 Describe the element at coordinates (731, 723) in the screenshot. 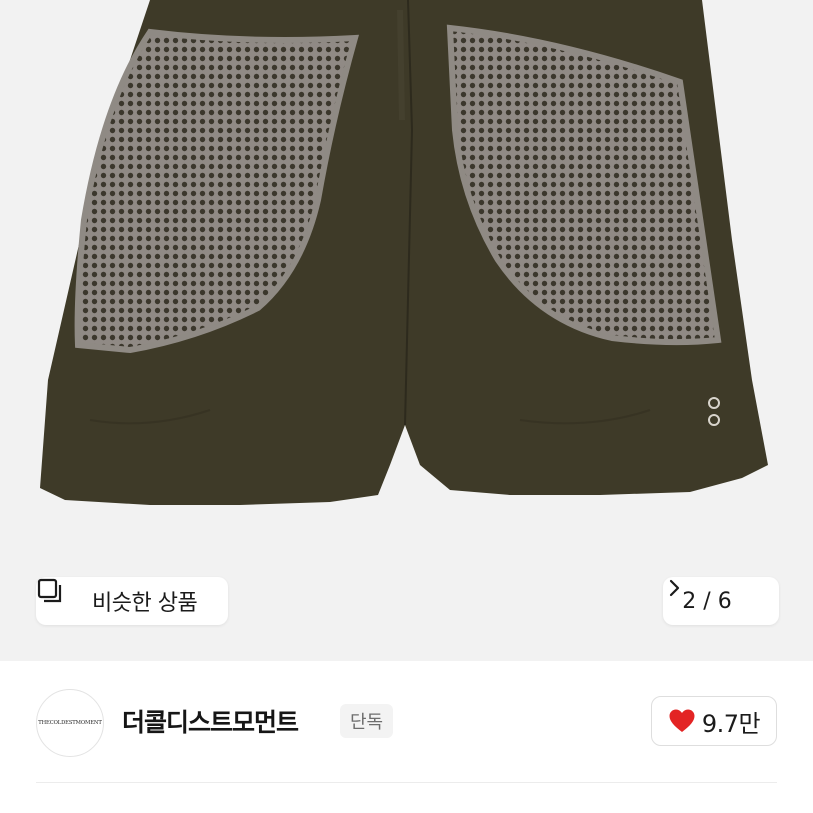

I see `like-count: 9.7만` at that location.